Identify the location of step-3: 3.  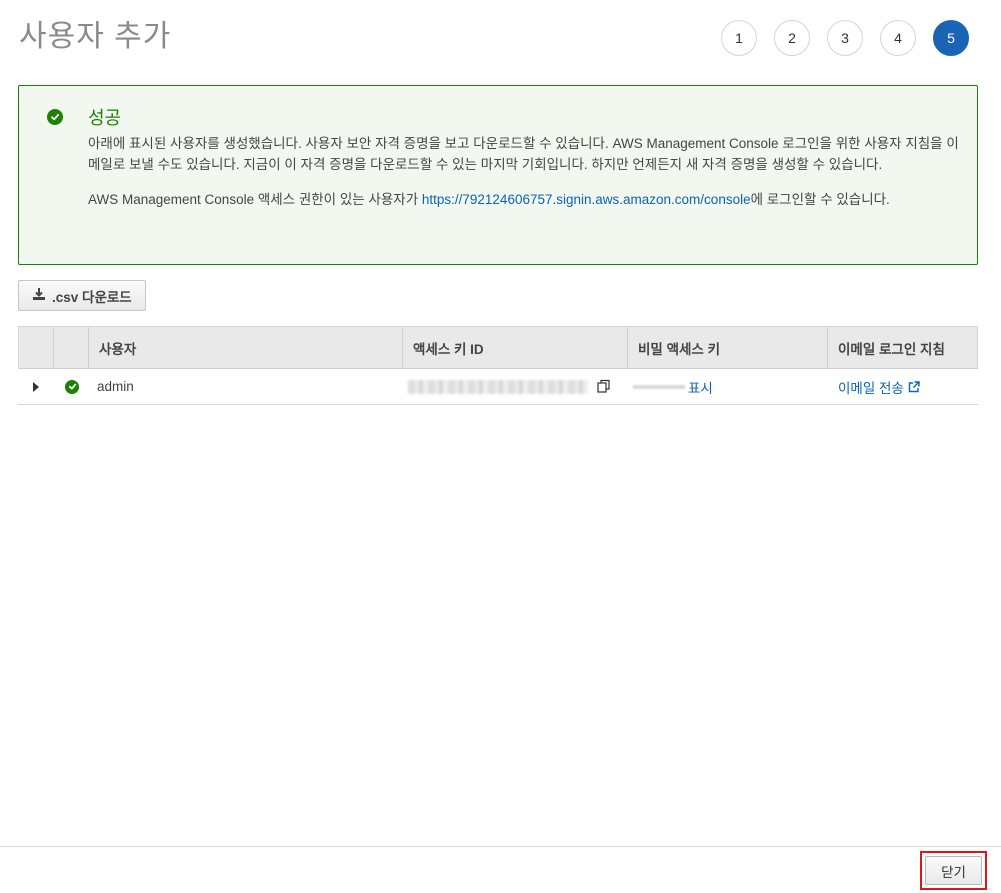
(845, 38).